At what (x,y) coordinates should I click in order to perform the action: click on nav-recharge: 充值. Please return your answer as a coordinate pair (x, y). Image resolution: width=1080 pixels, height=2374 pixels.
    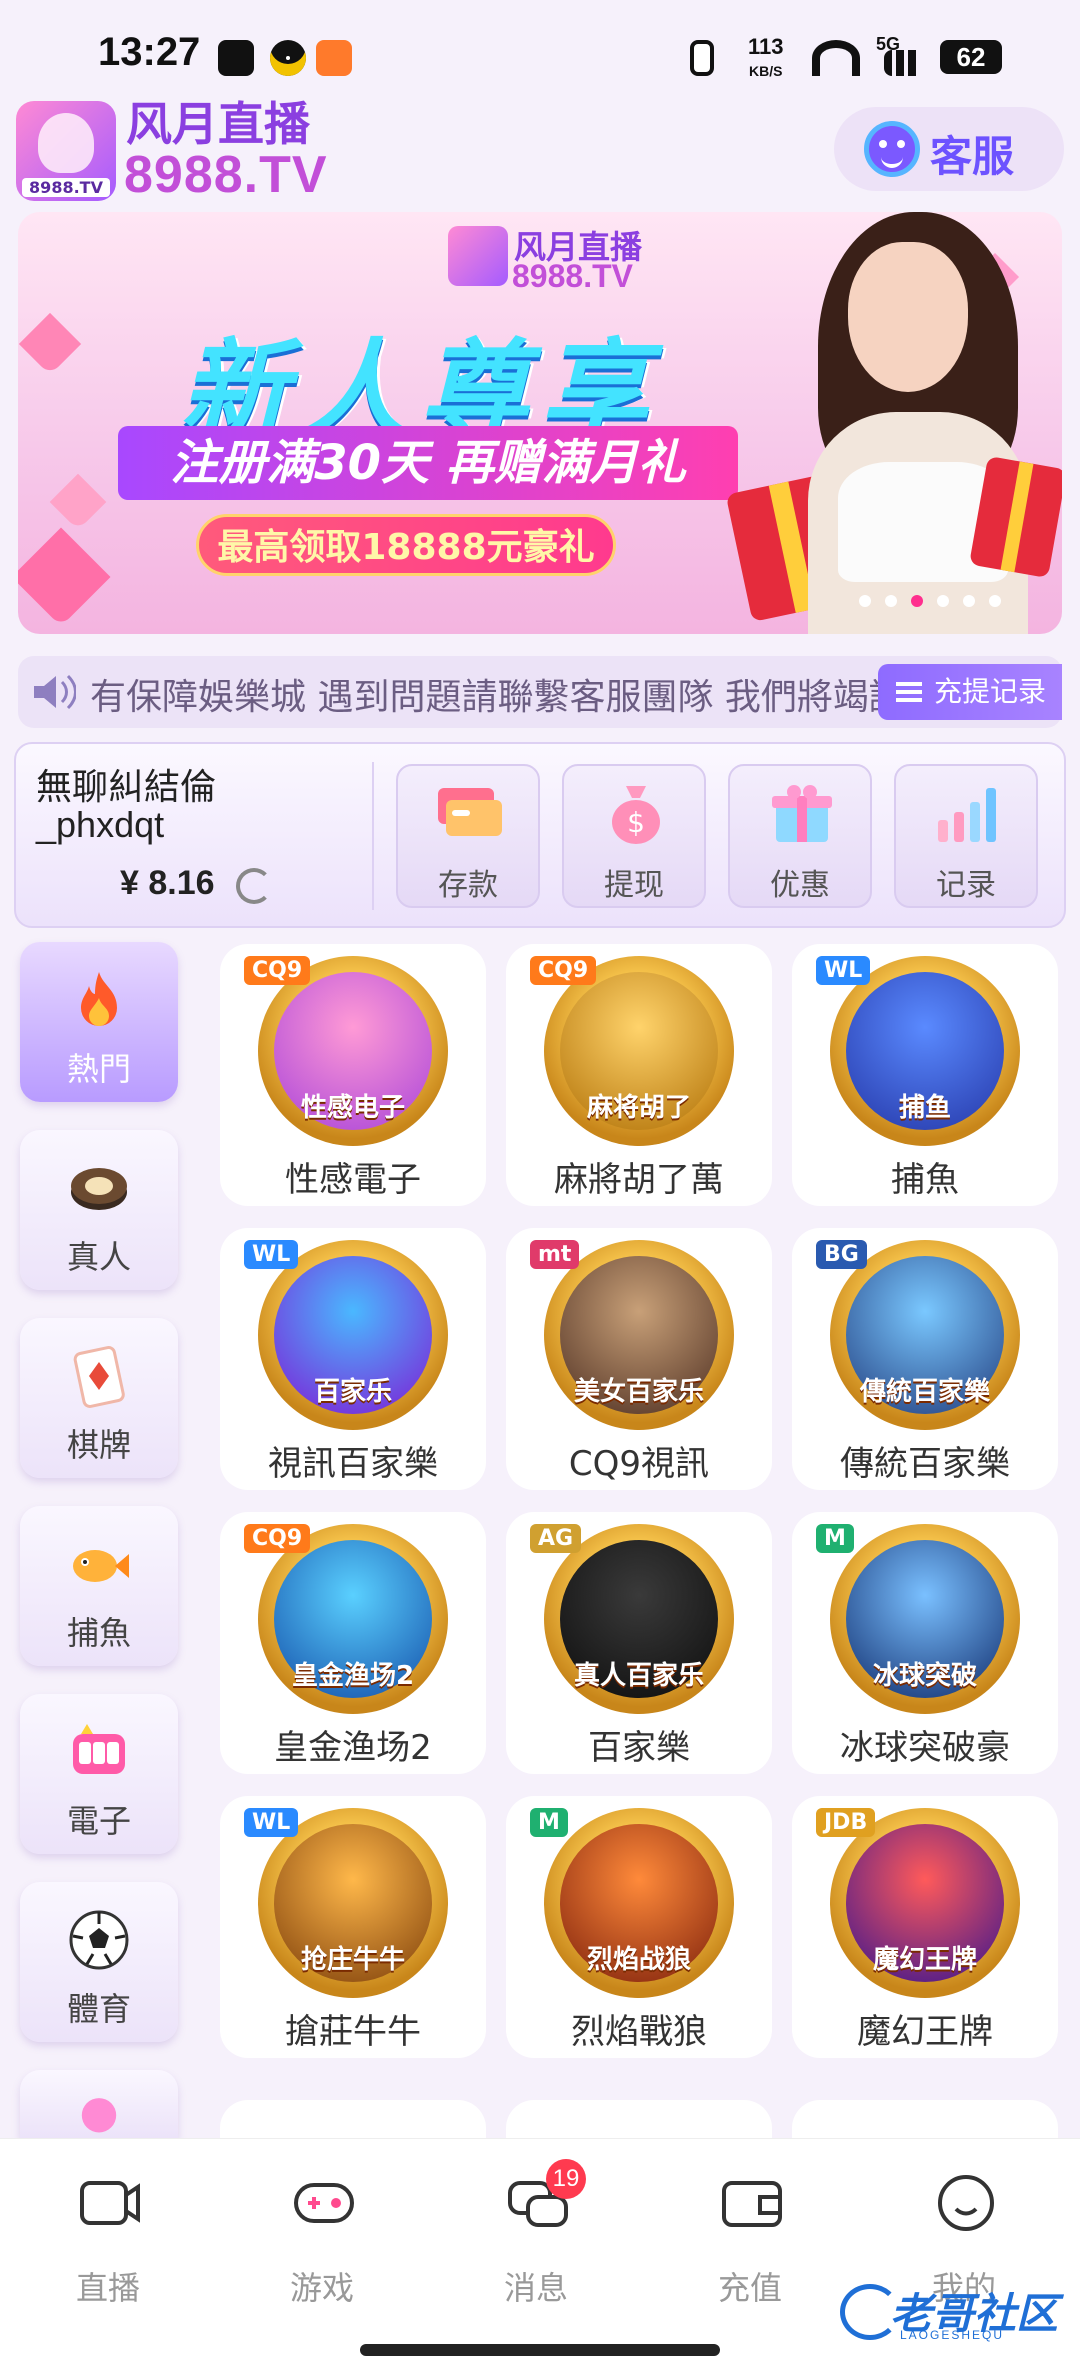
    Looking at the image, I should click on (750, 2239).